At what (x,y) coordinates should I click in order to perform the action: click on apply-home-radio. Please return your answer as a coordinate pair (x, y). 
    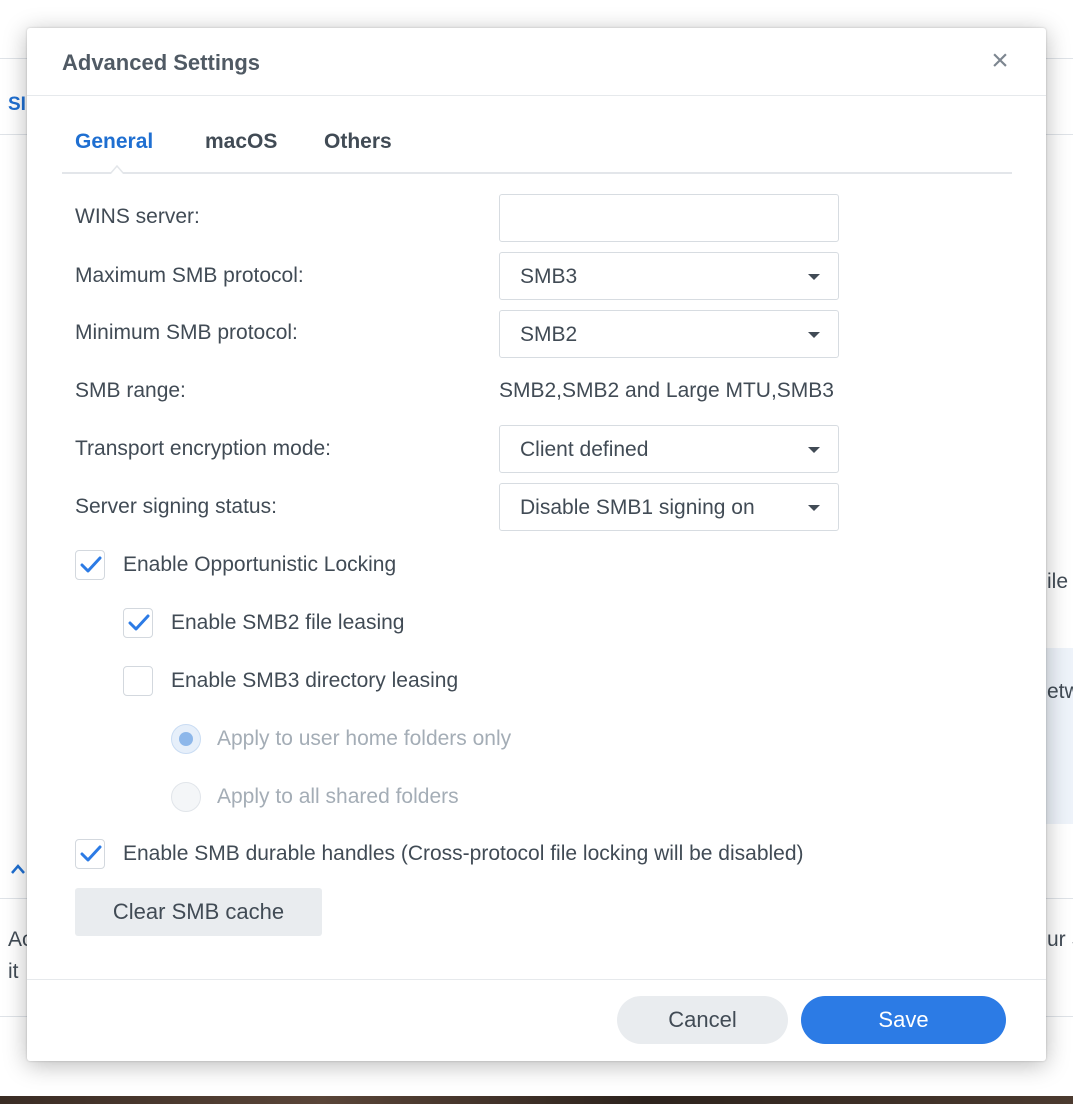
    Looking at the image, I should click on (186, 739).